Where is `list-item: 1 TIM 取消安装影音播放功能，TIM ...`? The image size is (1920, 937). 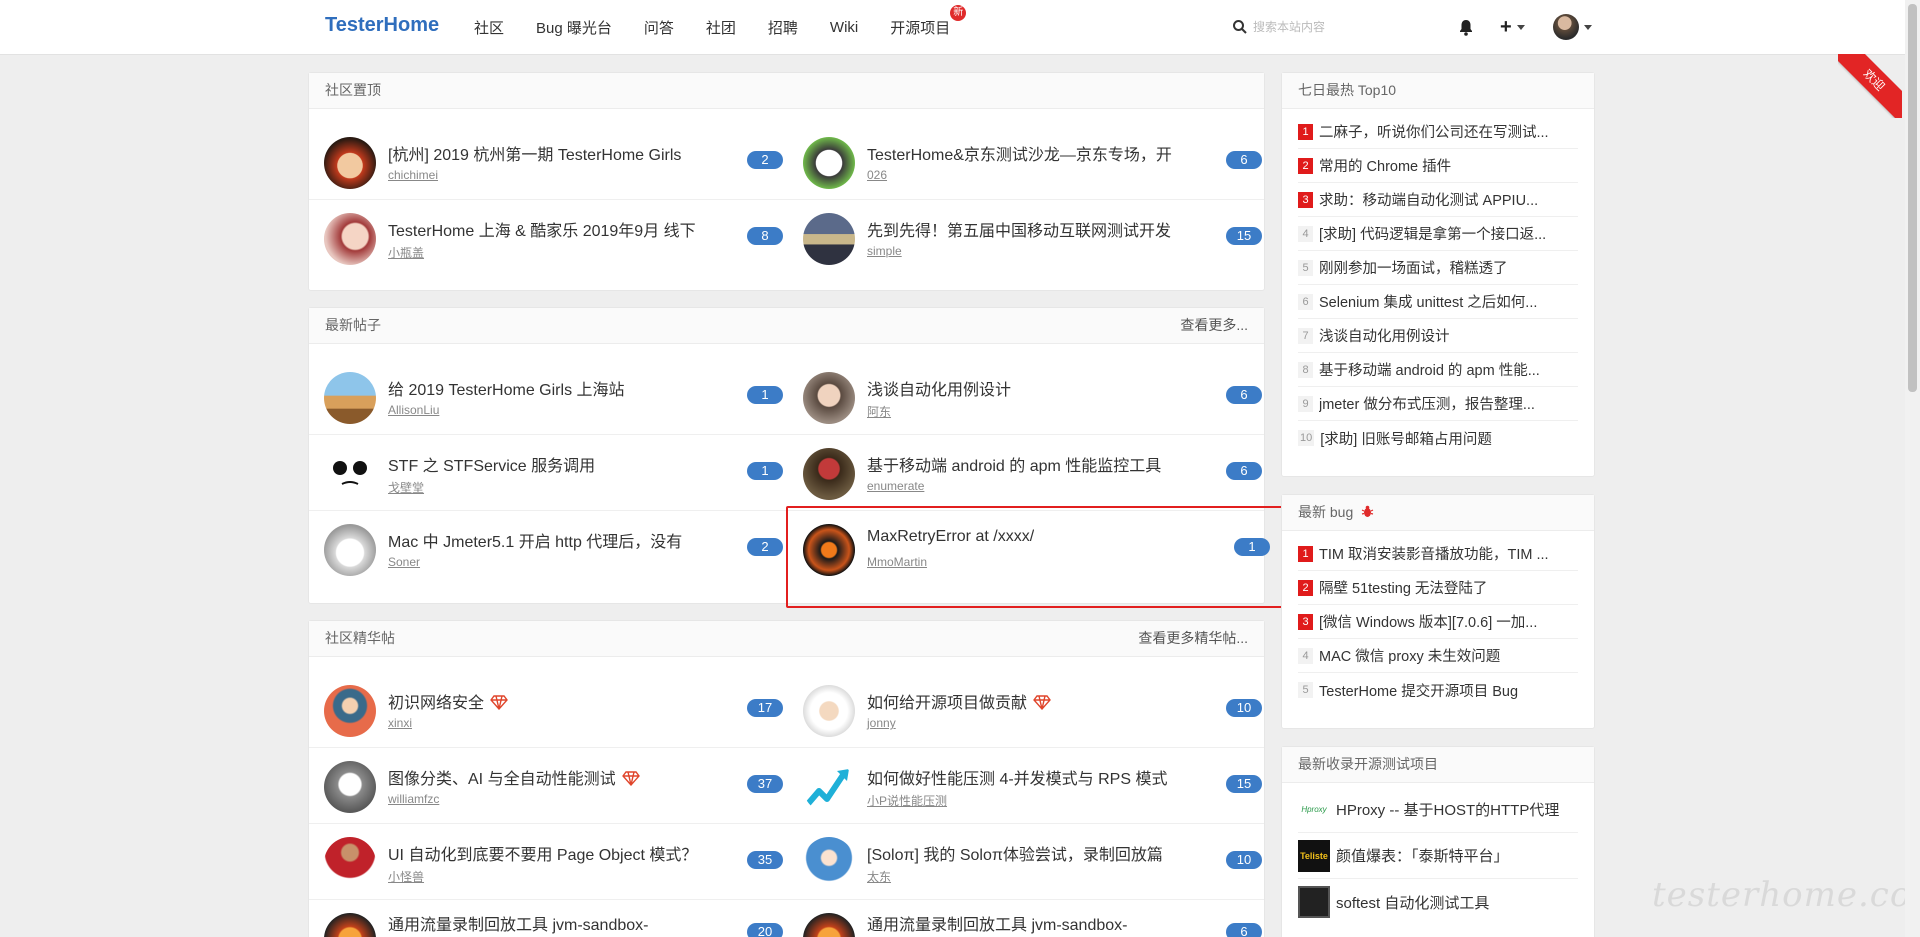
list-item: 1 TIM 取消安装影音播放功能，TIM ... is located at coordinates (1438, 554).